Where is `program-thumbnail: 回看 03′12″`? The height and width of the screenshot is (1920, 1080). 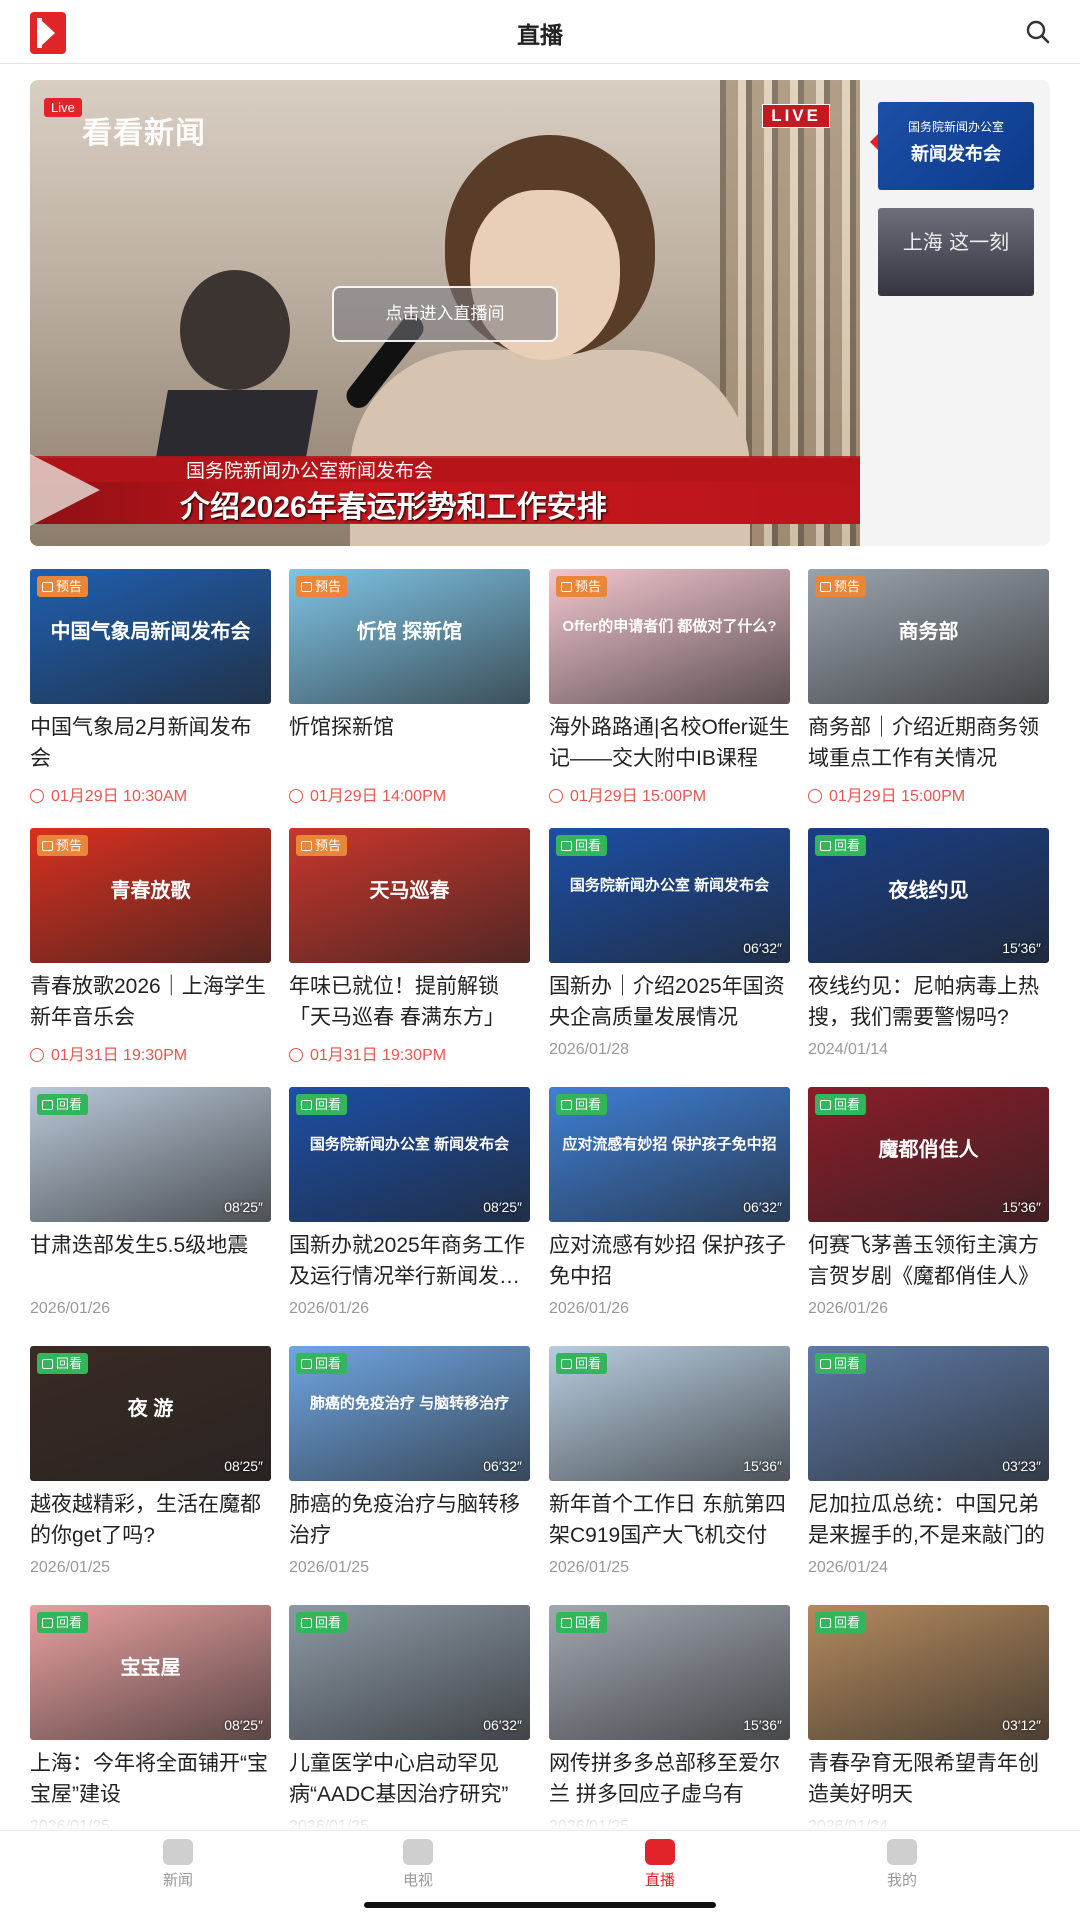 program-thumbnail: 回看 03′12″ is located at coordinates (928, 1672).